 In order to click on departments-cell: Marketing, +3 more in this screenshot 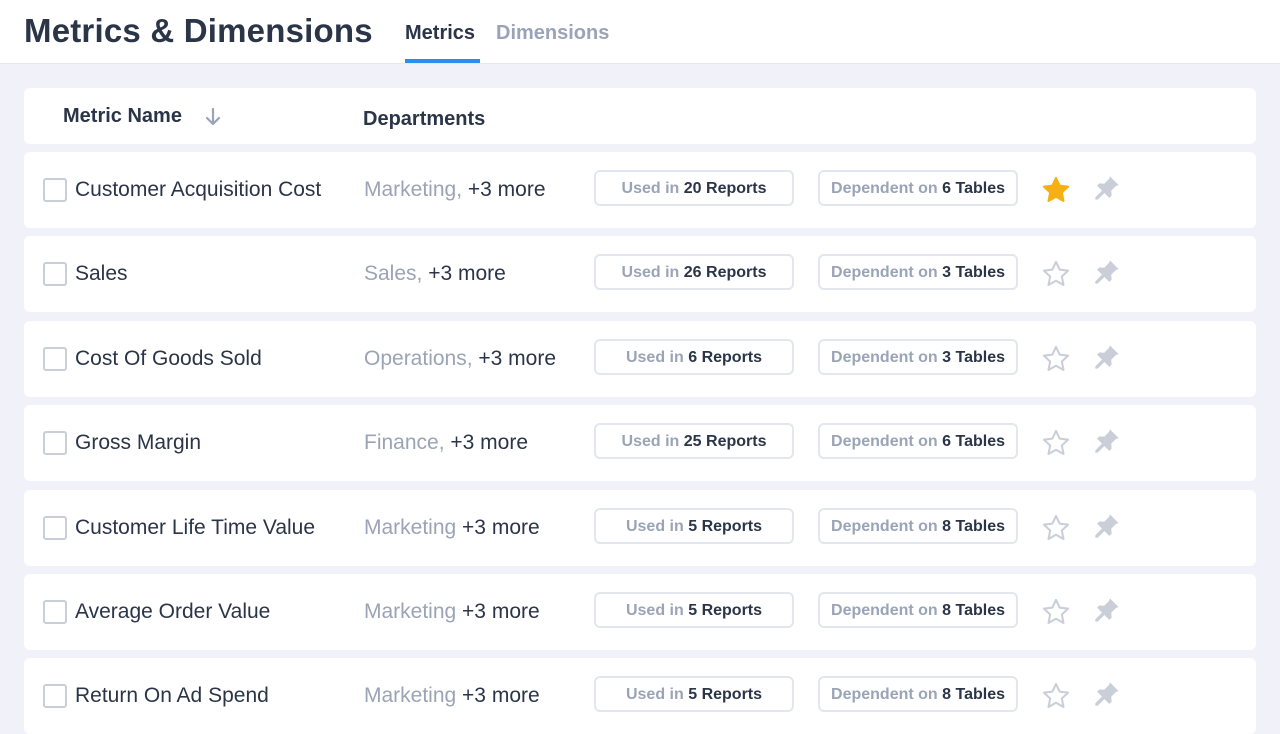, I will do `click(455, 190)`.